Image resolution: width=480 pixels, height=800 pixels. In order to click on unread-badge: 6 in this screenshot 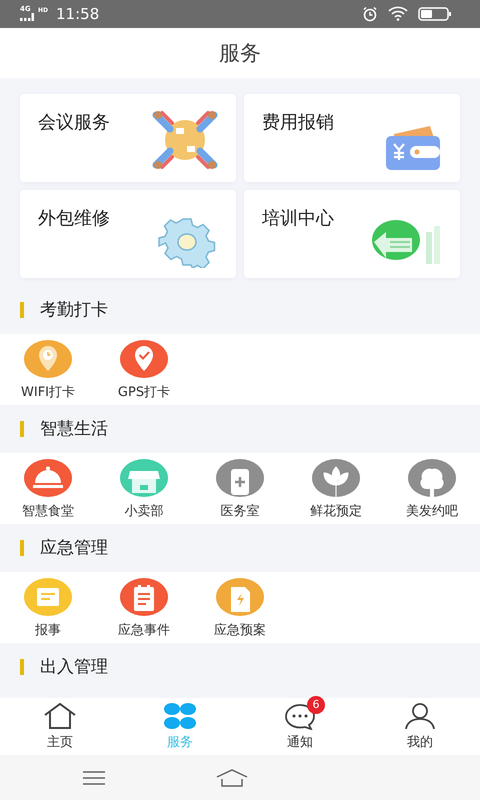, I will do `click(316, 705)`.